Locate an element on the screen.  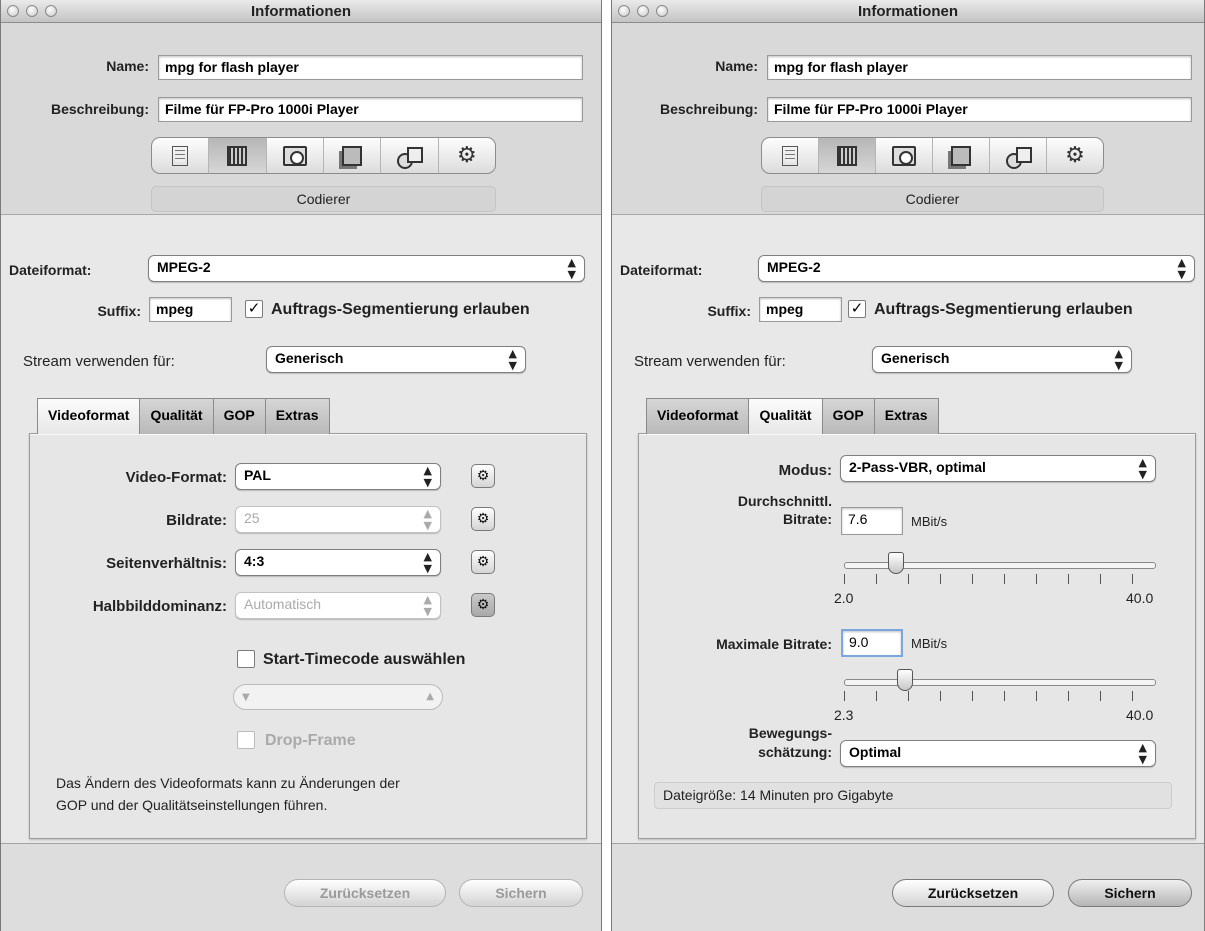
segment-label: Auftrags-Segmentierung erlauben is located at coordinates (400, 309).